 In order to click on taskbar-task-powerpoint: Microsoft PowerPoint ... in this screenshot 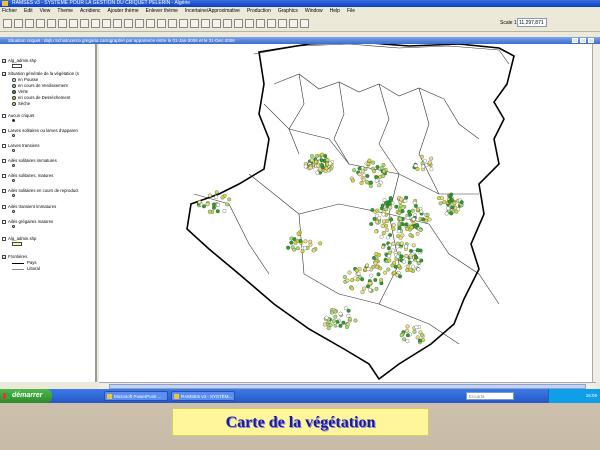, I will do `click(136, 396)`.